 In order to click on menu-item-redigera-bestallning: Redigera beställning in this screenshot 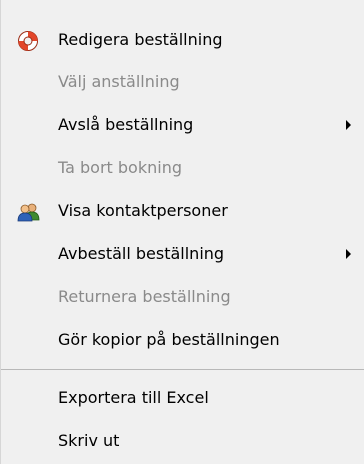, I will do `click(182, 40)`.